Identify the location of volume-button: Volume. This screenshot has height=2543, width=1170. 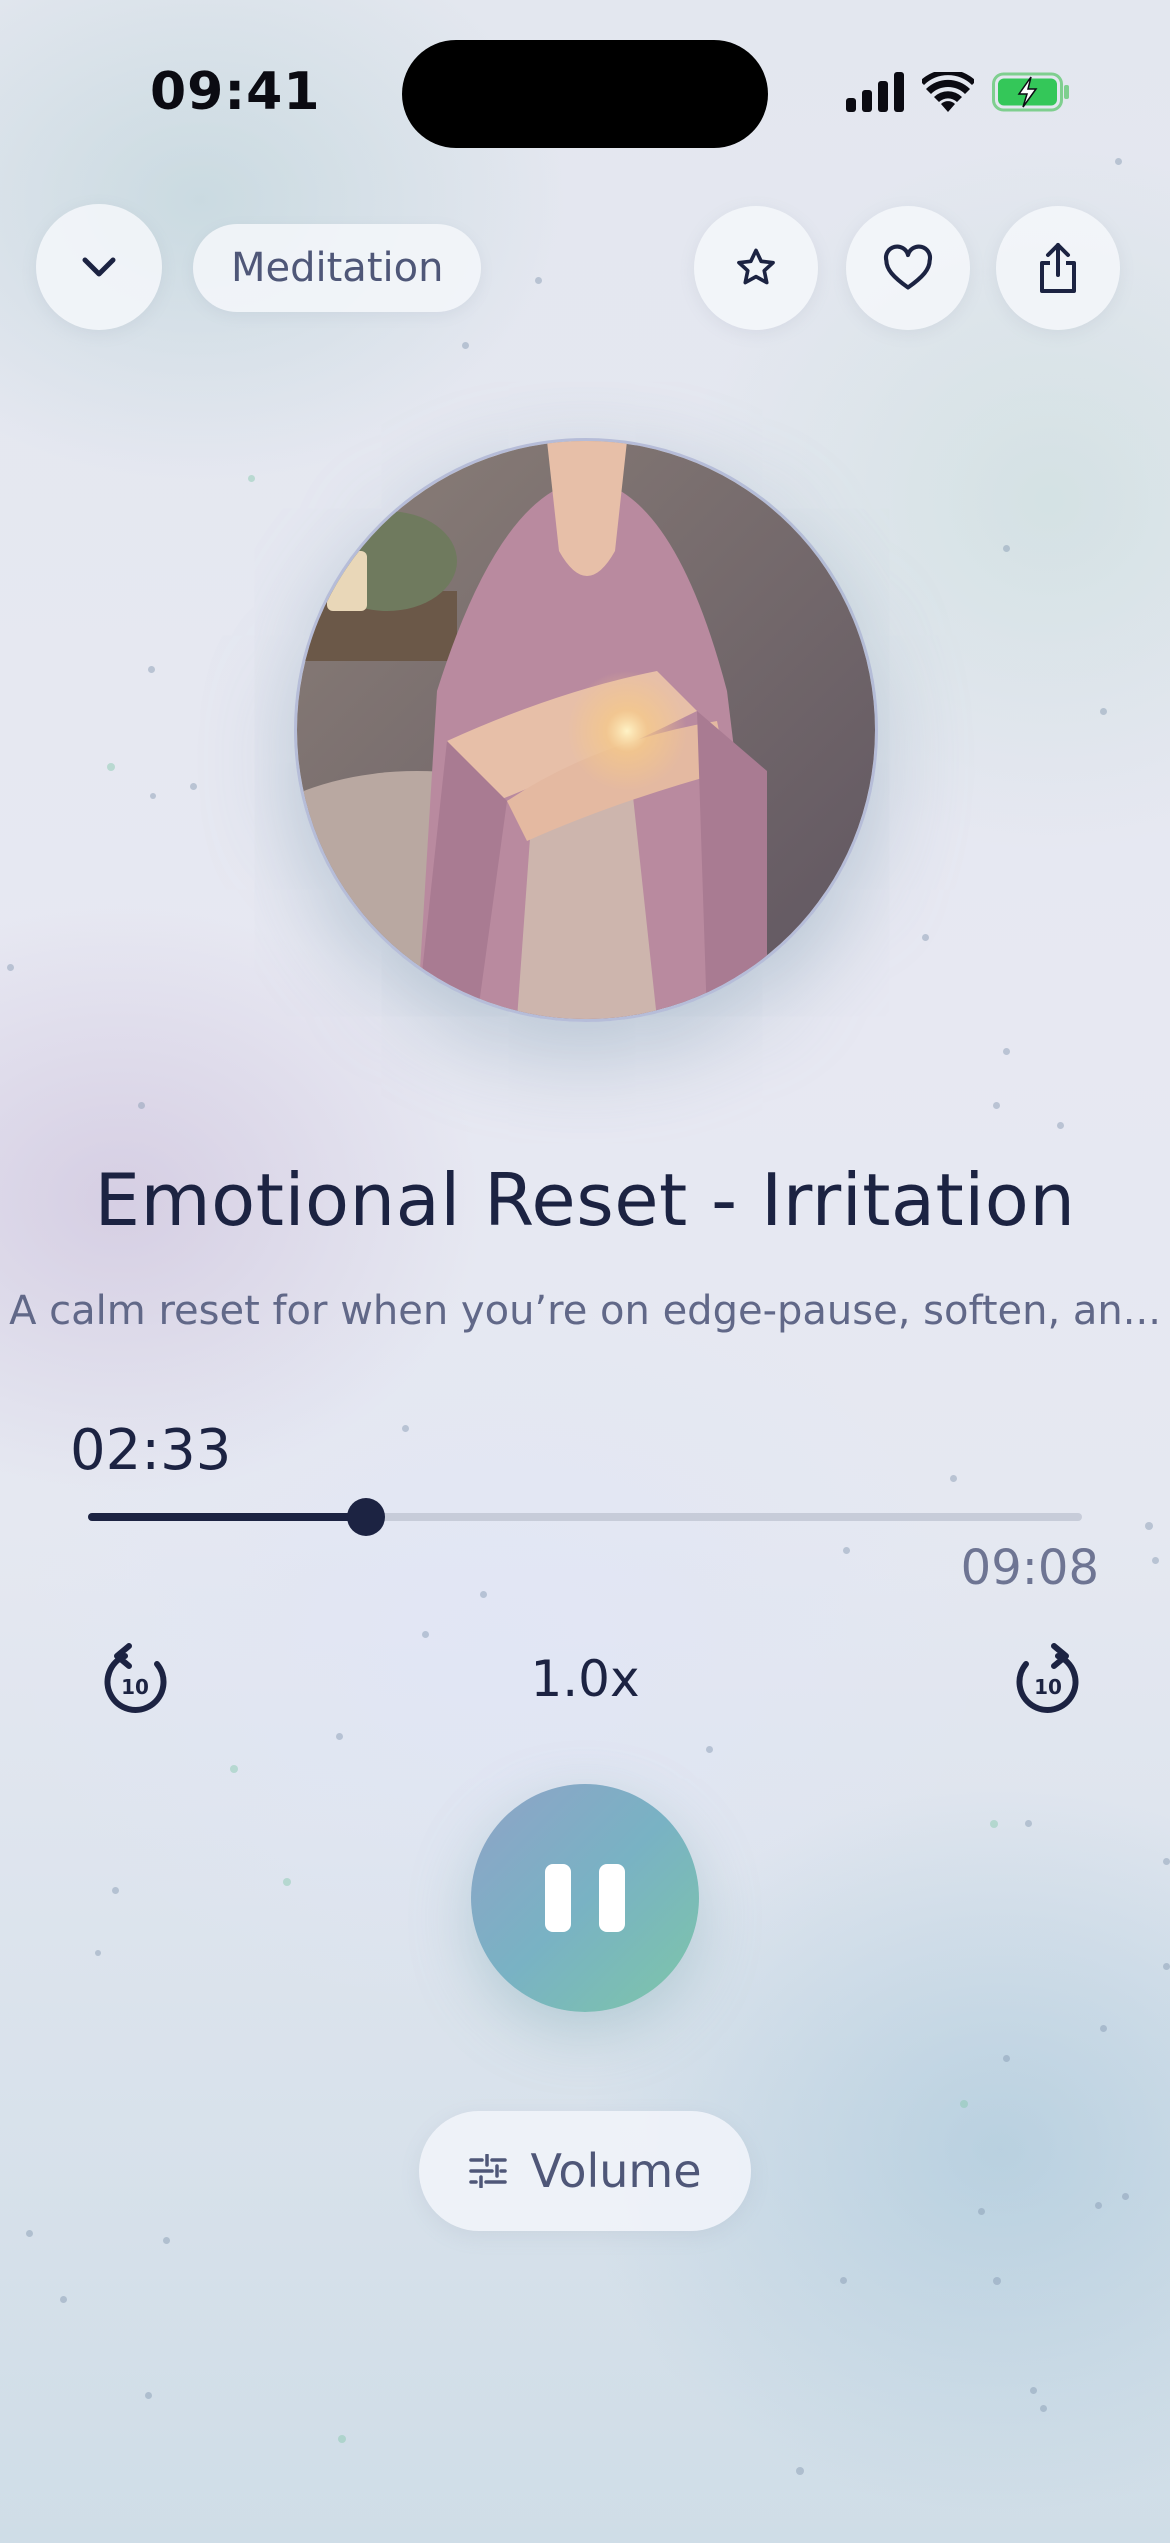
(585, 2171).